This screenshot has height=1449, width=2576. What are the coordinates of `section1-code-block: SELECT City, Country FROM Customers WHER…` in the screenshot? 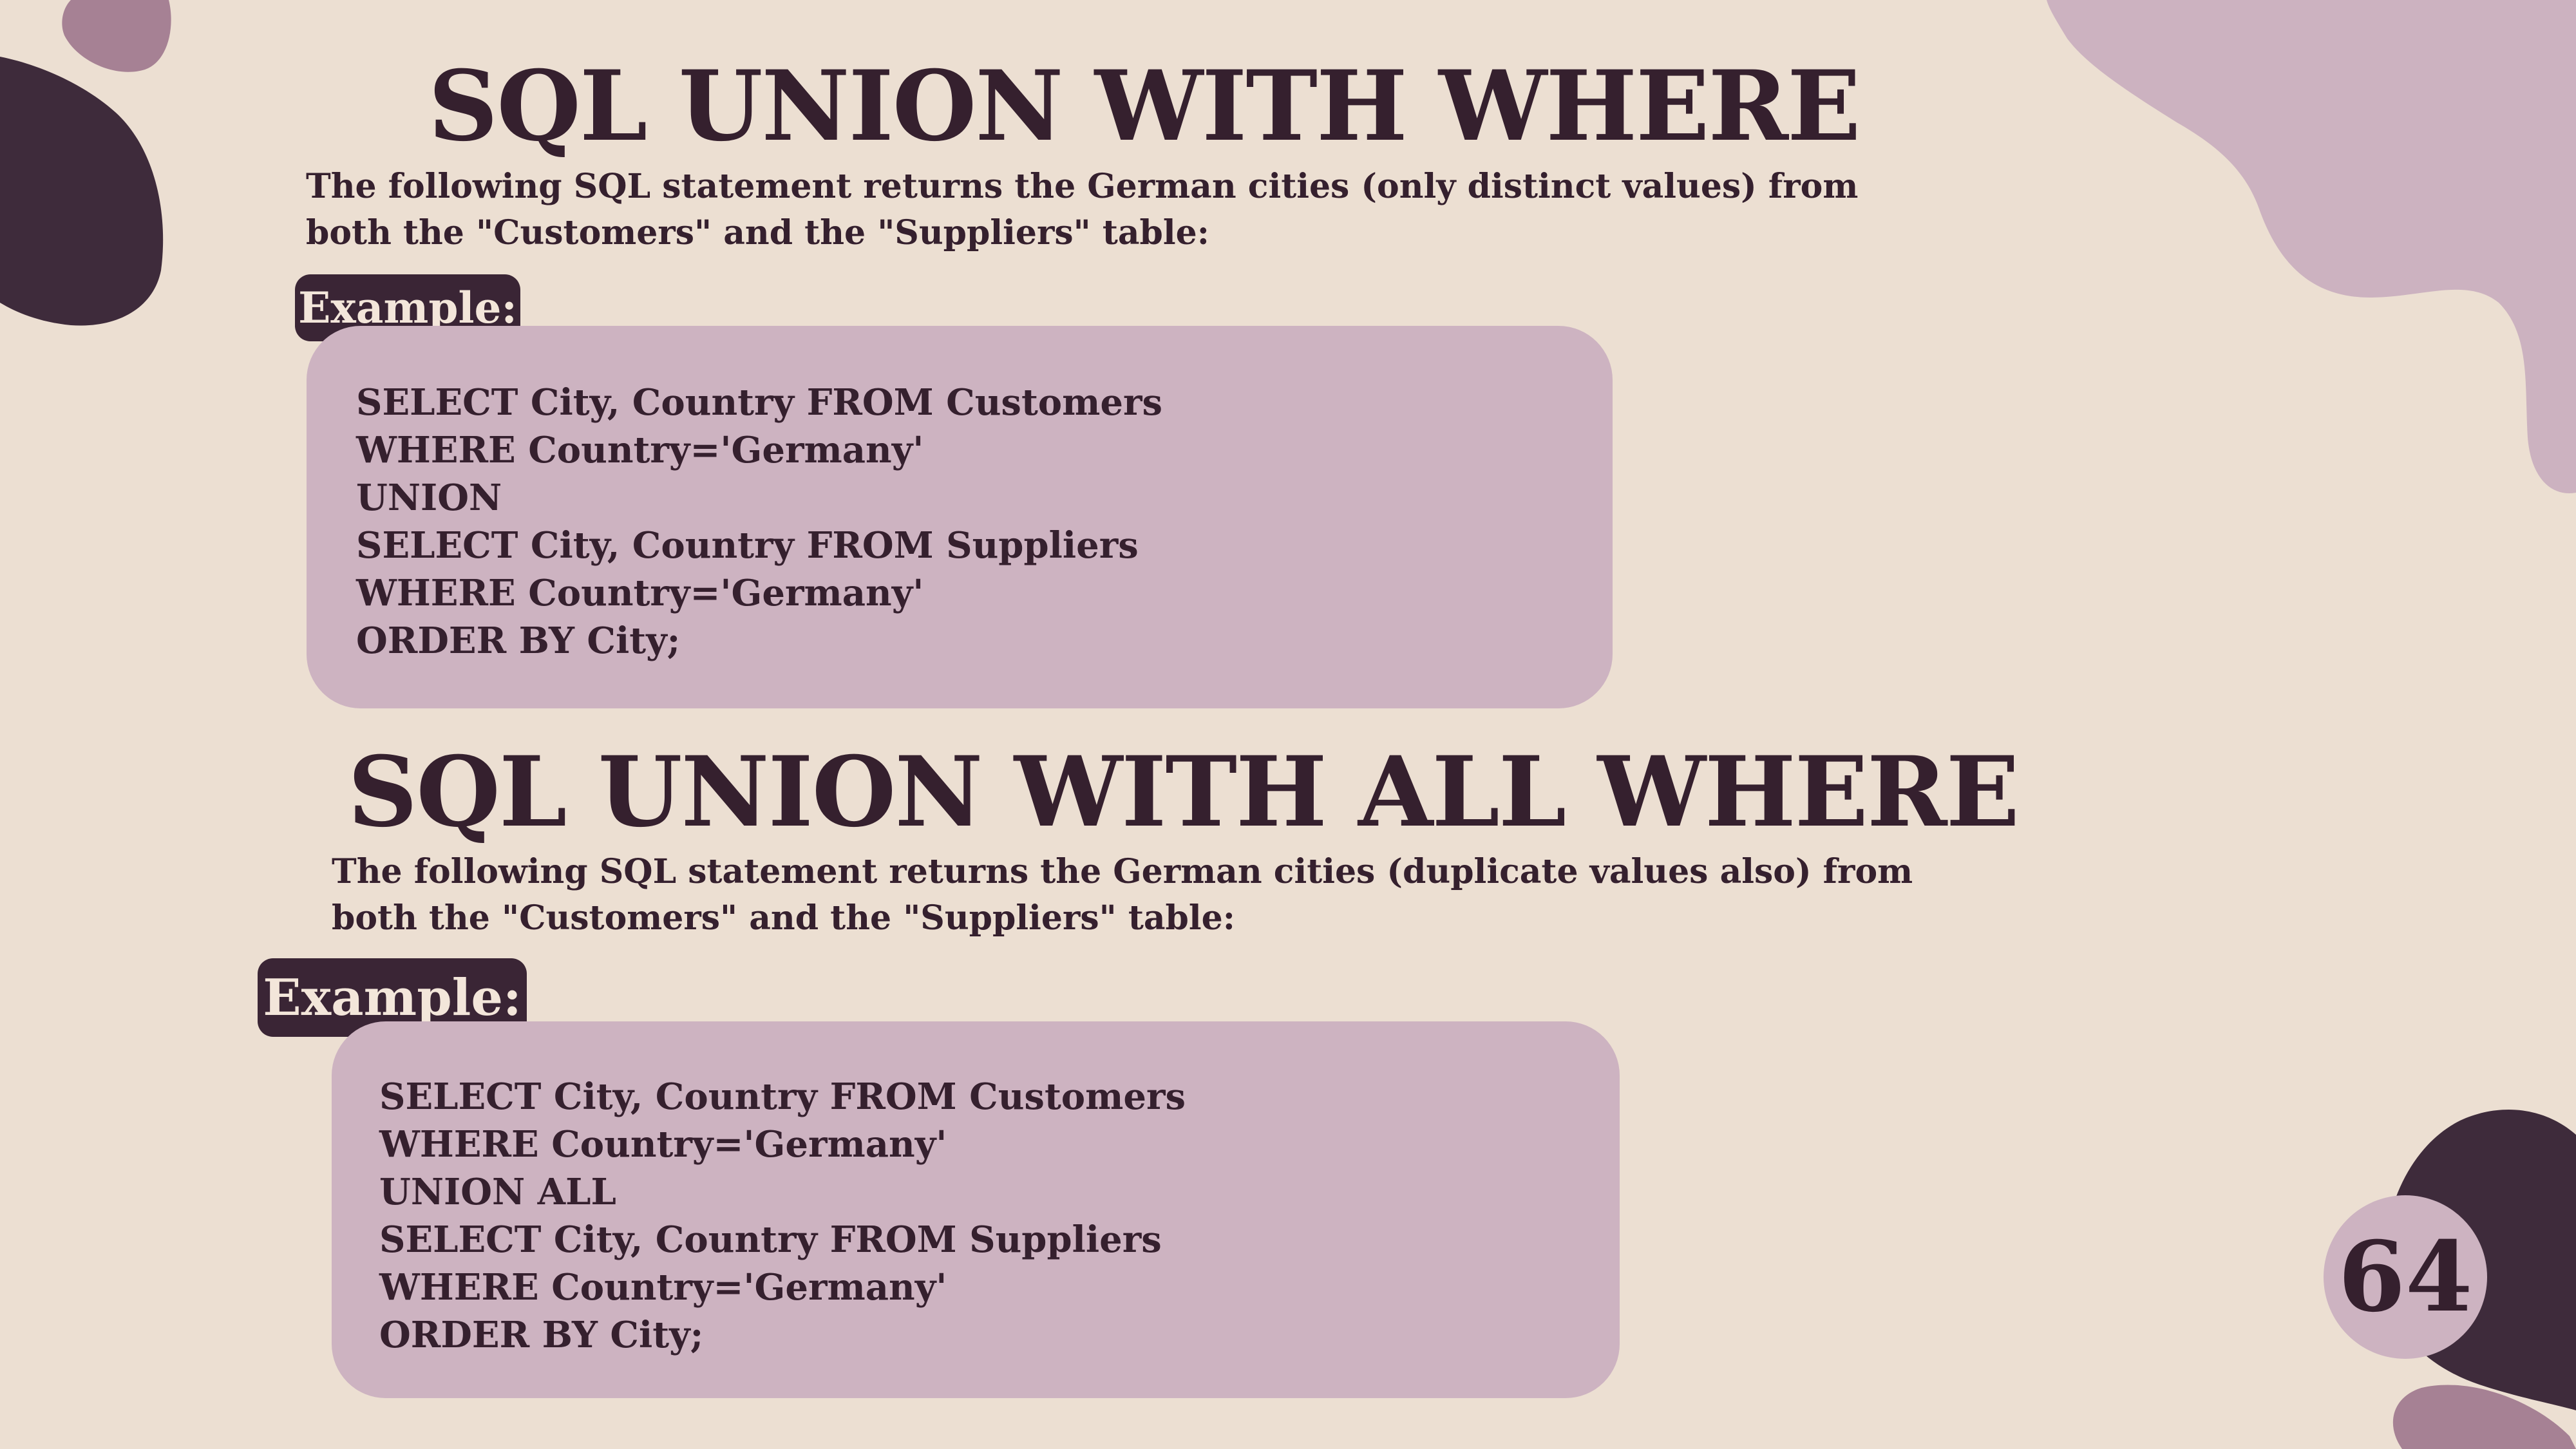 It's located at (960, 517).